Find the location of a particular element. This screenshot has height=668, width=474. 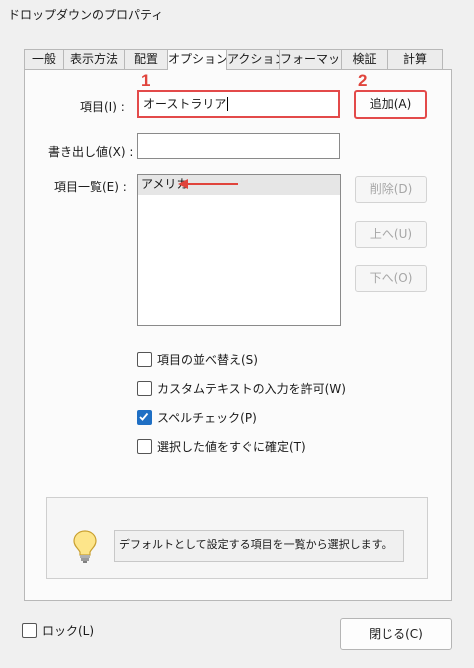

add-button: 追加(A) is located at coordinates (390, 104).